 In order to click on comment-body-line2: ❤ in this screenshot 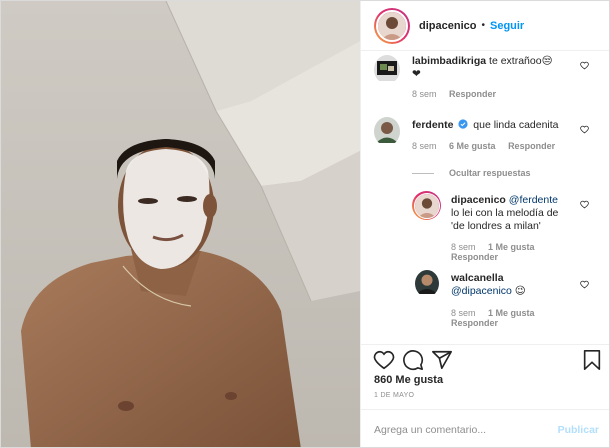, I will do `click(416, 74)`.